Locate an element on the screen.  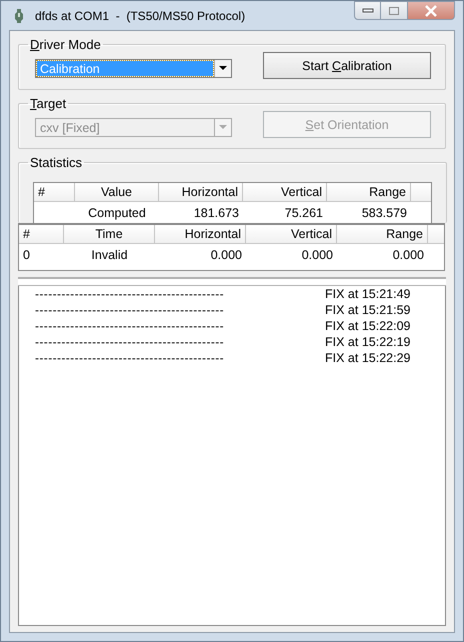
column-header: Value is located at coordinates (117, 192).